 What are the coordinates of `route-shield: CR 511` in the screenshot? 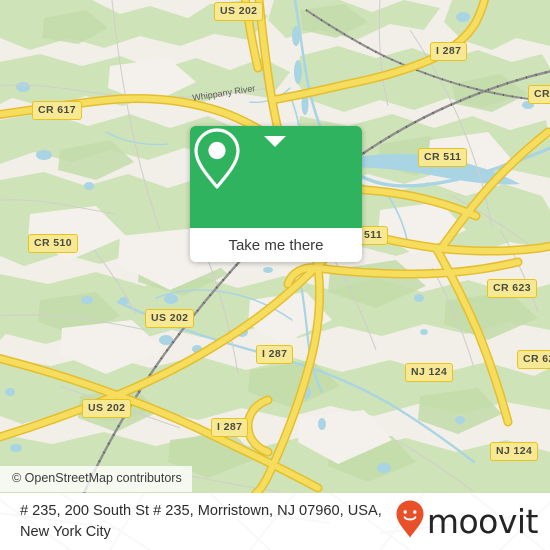 It's located at (443, 157).